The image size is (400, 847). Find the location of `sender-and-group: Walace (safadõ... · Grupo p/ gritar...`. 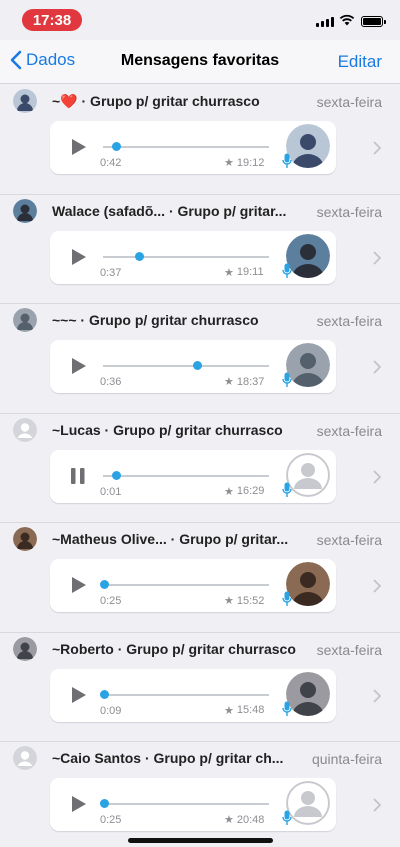

sender-and-group: Walace (safadõ... · Grupo p/ gritar... is located at coordinates (169, 210).